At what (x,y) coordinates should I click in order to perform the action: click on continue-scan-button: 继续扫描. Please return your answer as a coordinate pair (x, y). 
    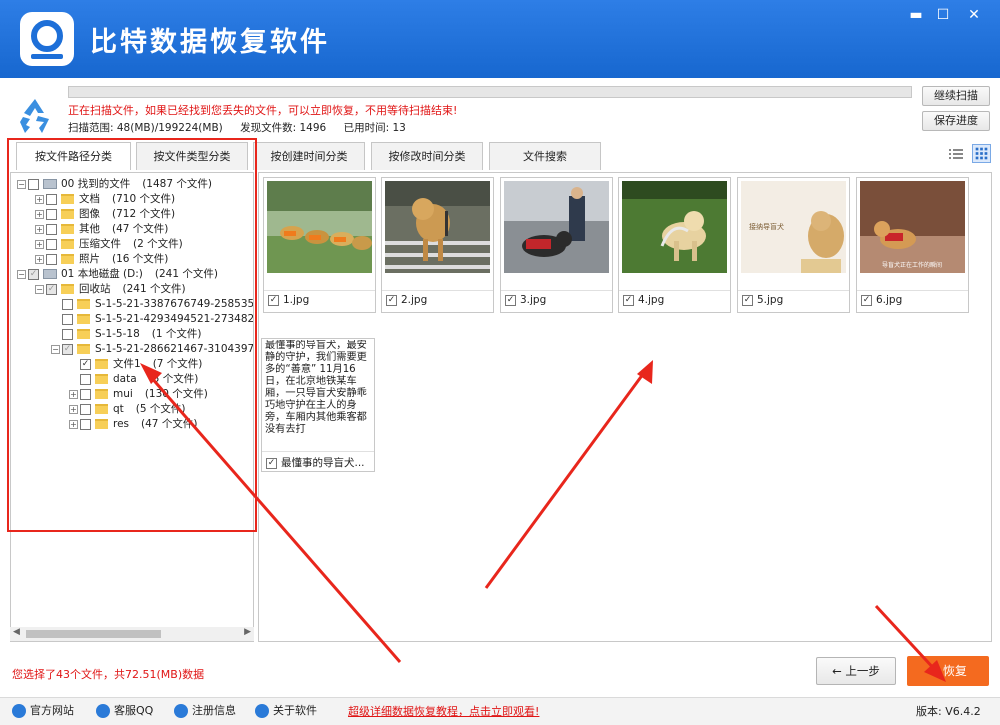
    Looking at the image, I should click on (956, 96).